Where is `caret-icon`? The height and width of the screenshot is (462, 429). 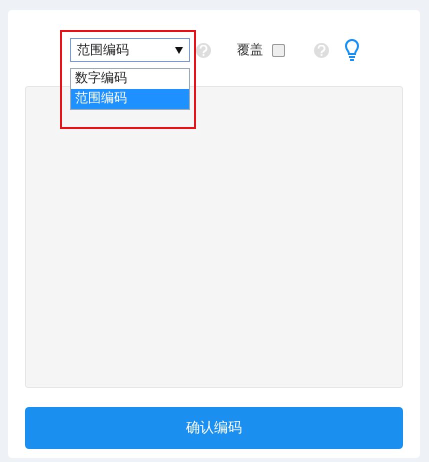
caret-icon is located at coordinates (179, 50).